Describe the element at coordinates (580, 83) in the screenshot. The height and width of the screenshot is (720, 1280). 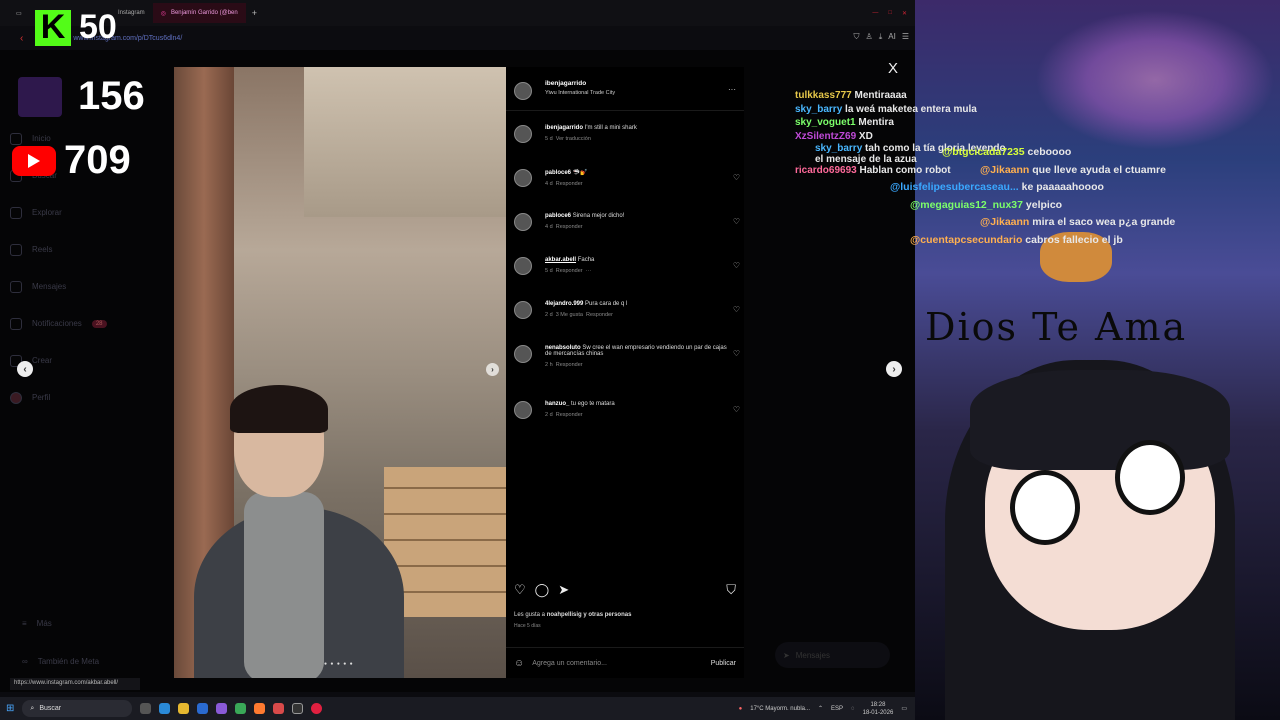
I see `author-username: ibenjagarrido` at that location.